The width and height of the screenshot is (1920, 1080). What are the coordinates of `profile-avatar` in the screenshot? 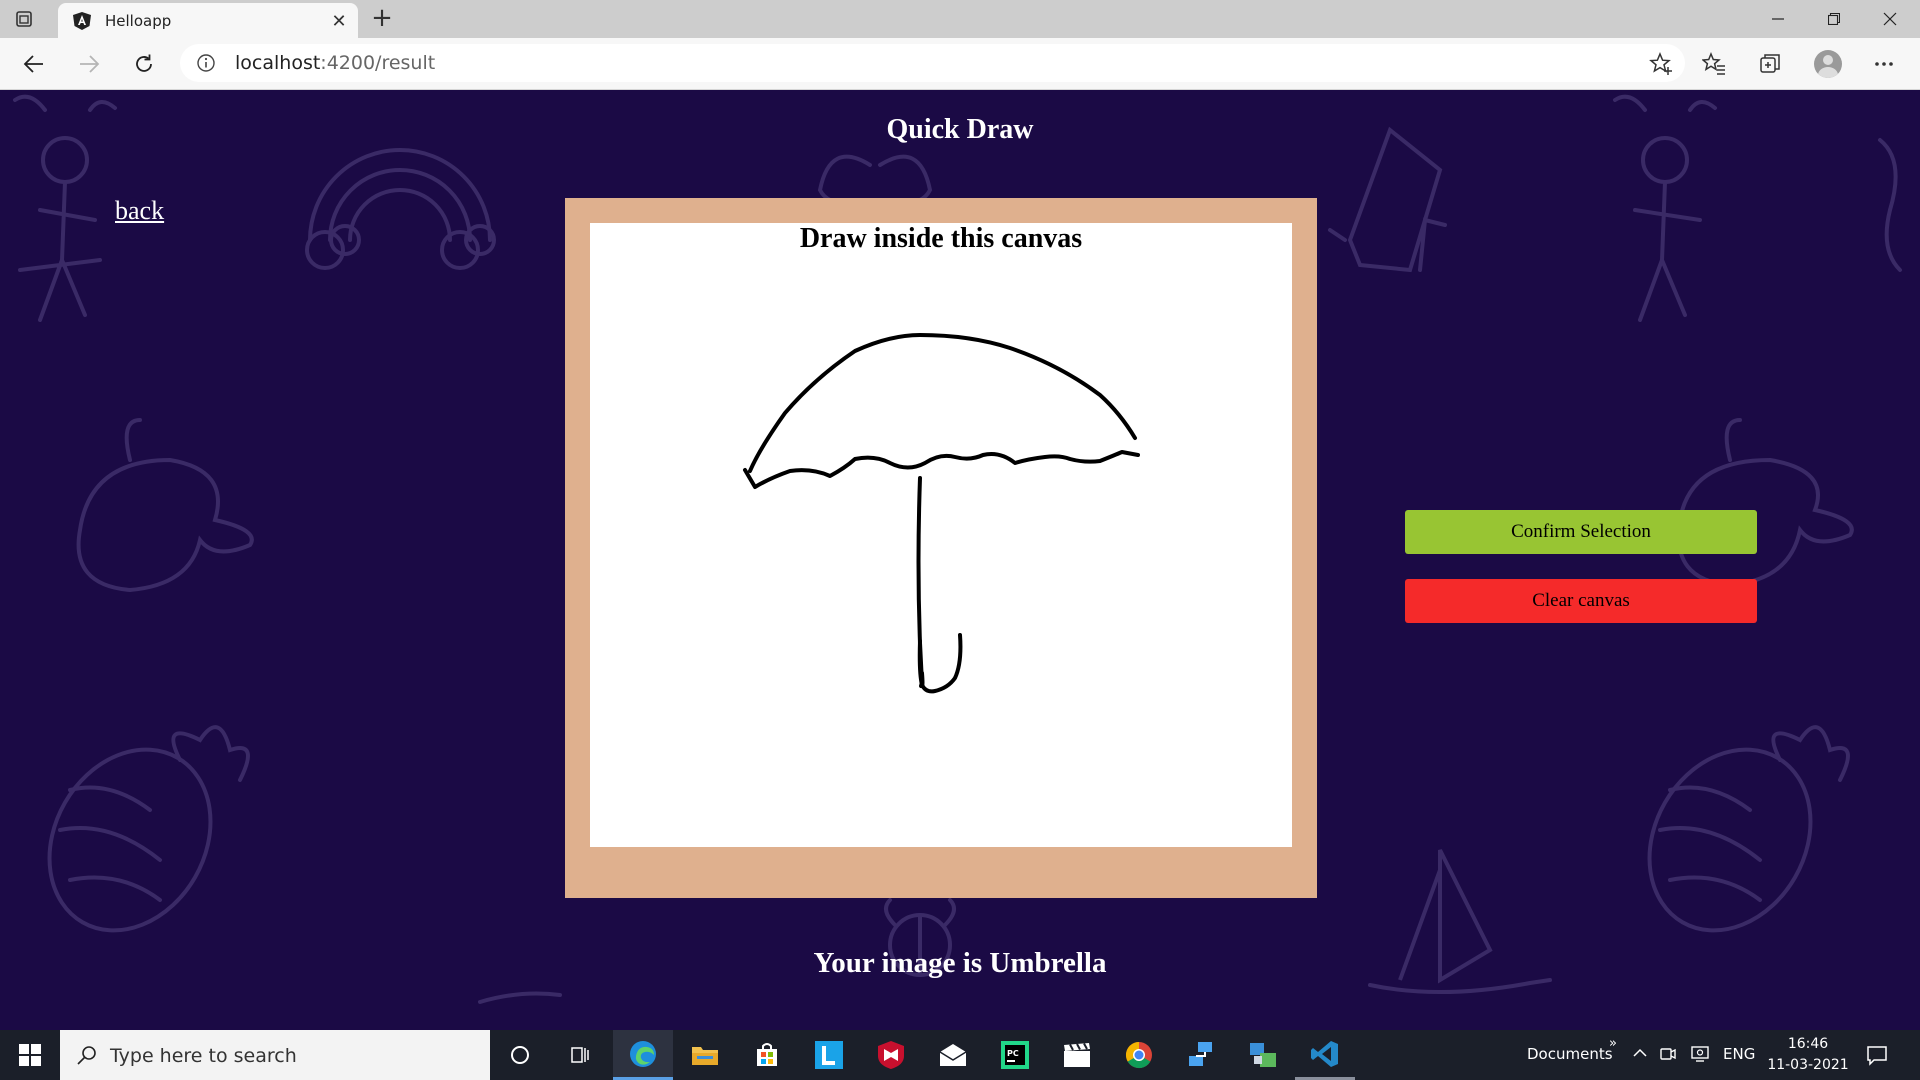 It's located at (1828, 64).